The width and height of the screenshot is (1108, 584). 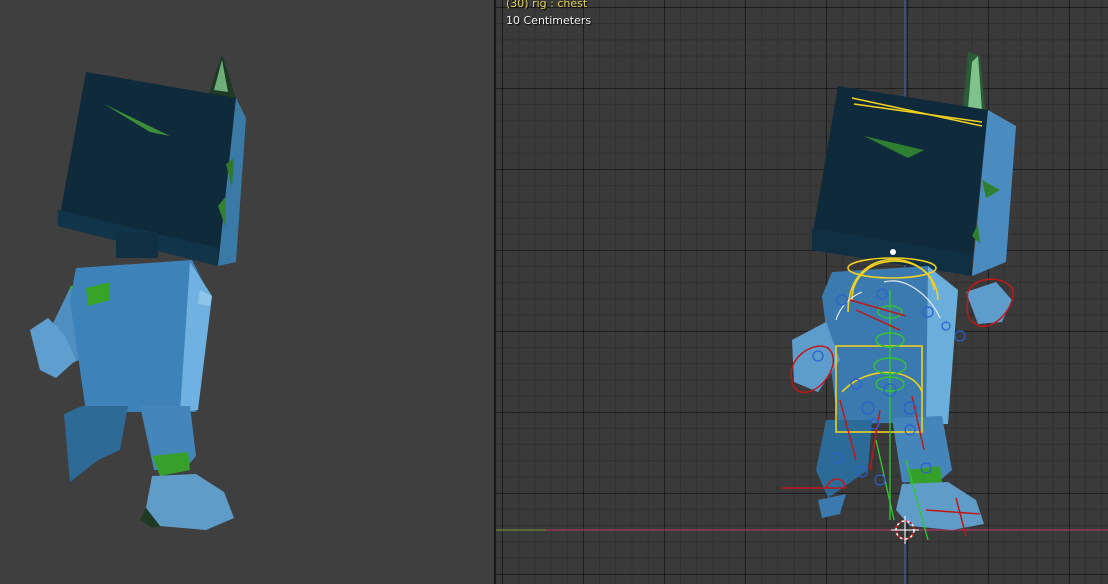 What do you see at coordinates (96, 444) in the screenshot?
I see `character-leg-back` at bounding box center [96, 444].